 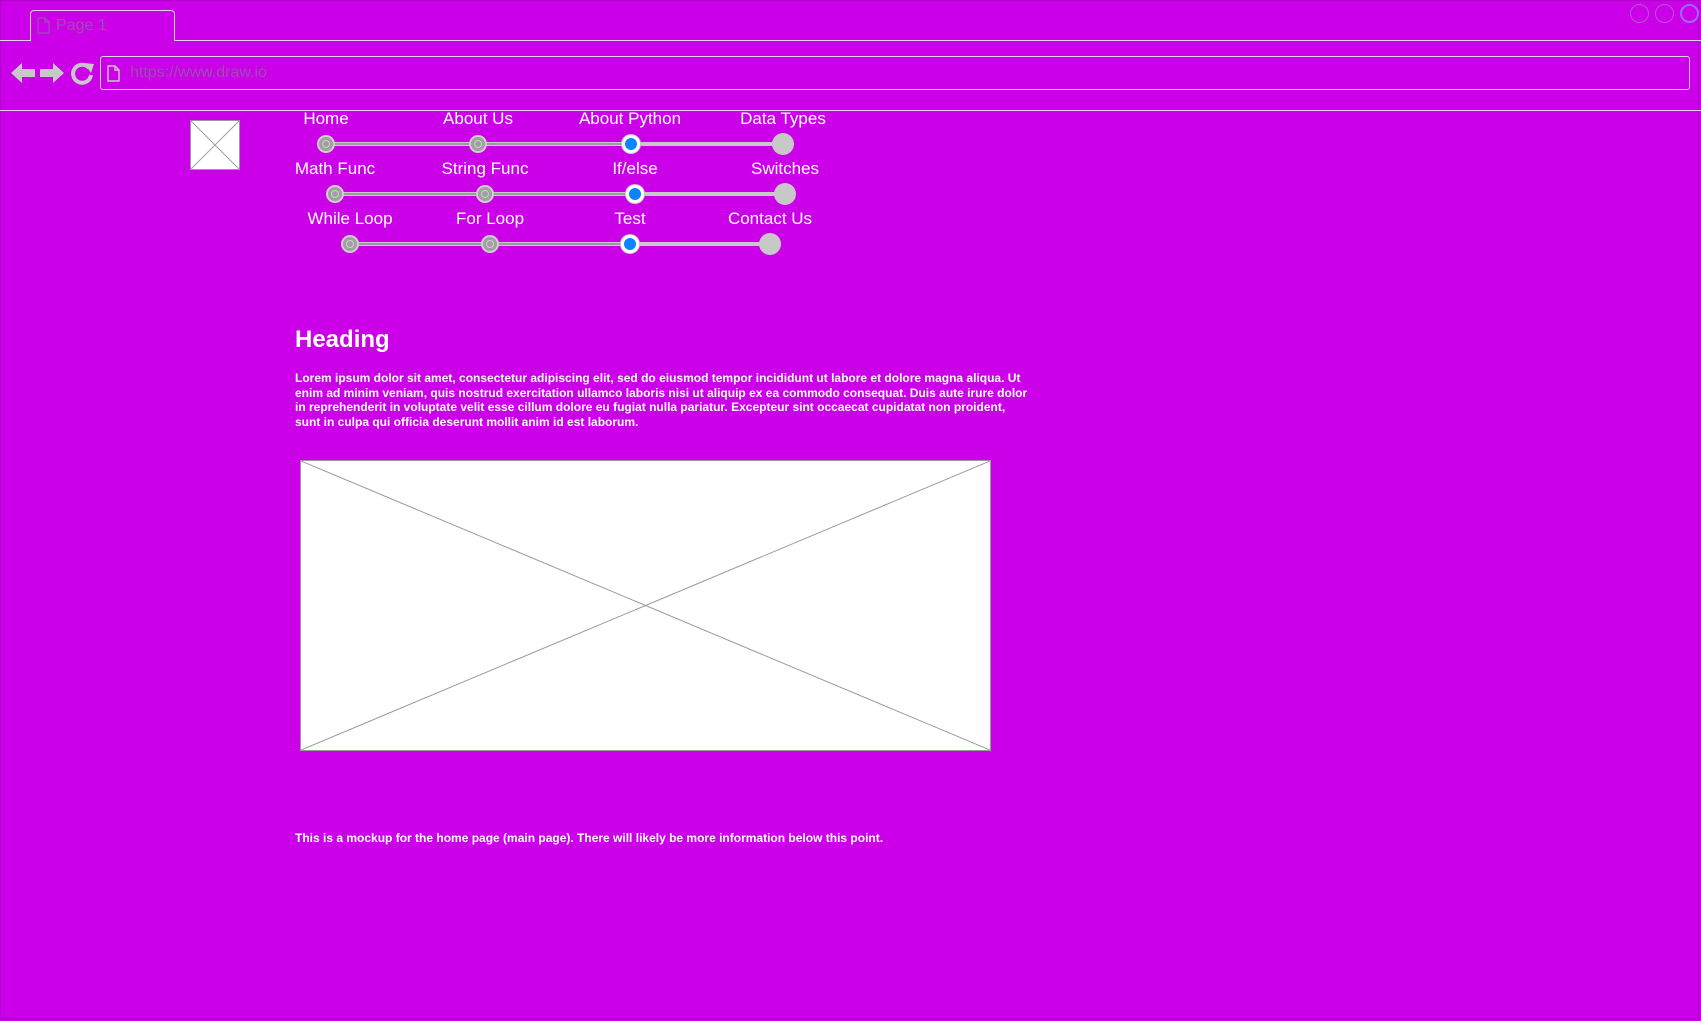 I want to click on nav-link-if-else: If/else, so click(x=634, y=169).